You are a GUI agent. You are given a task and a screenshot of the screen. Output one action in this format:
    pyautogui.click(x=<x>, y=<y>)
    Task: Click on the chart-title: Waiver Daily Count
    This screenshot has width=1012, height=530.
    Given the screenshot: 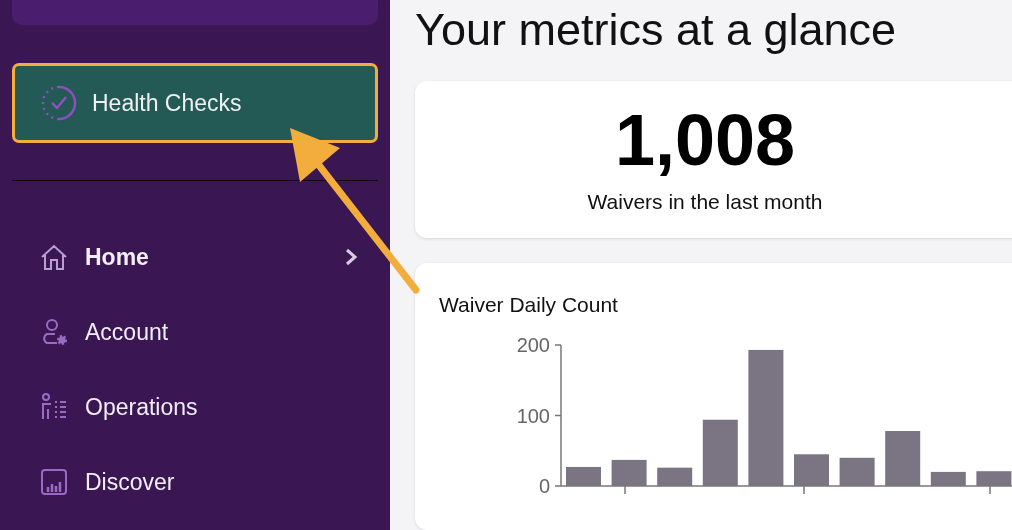 What is the action you would take?
    pyautogui.click(x=529, y=304)
    